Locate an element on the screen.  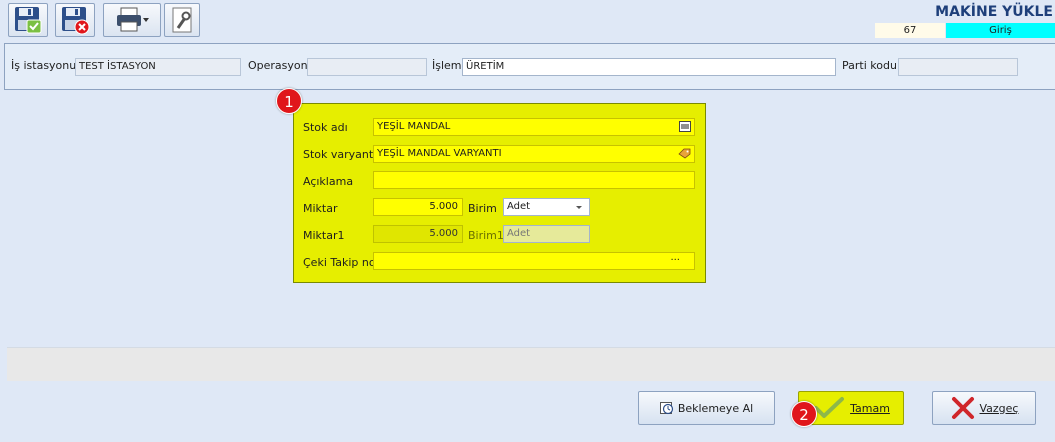
aciklama-label: Açıklama is located at coordinates (328, 181).